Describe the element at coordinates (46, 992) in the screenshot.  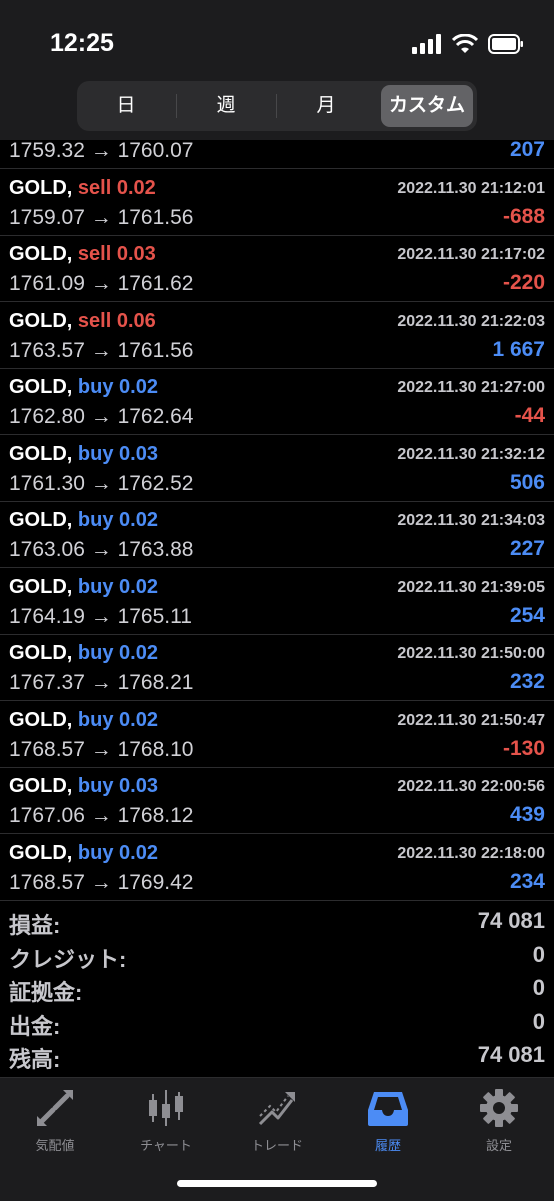
I see `summary-label: 証拠金:` at that location.